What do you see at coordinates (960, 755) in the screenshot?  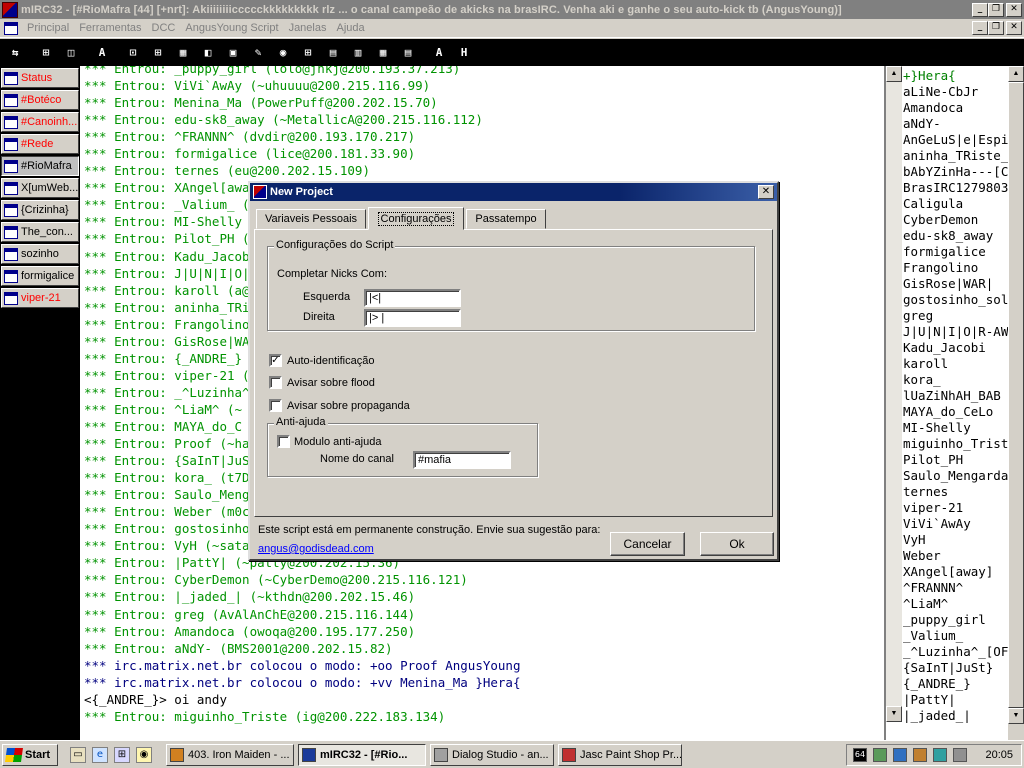 I see `tray-volume-icon` at bounding box center [960, 755].